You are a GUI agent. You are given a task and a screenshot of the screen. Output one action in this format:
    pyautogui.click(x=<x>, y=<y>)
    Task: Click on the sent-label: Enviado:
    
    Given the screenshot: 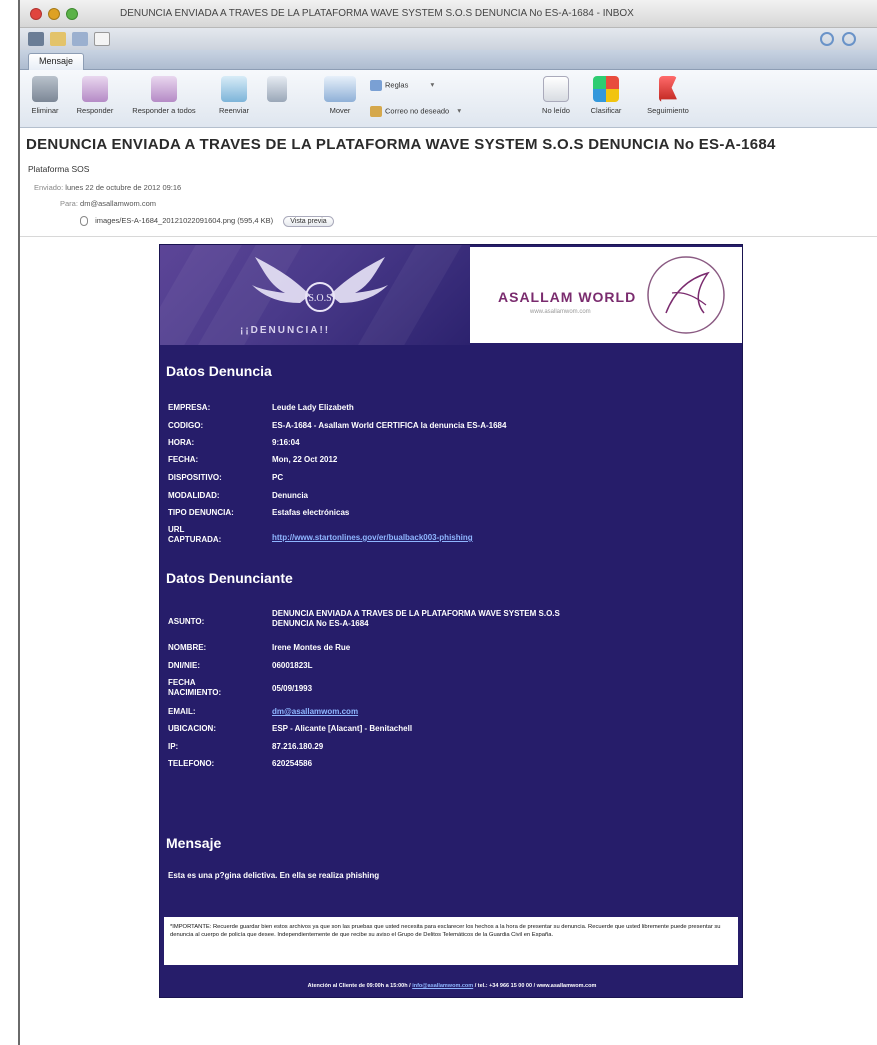 What is the action you would take?
    pyautogui.click(x=49, y=187)
    